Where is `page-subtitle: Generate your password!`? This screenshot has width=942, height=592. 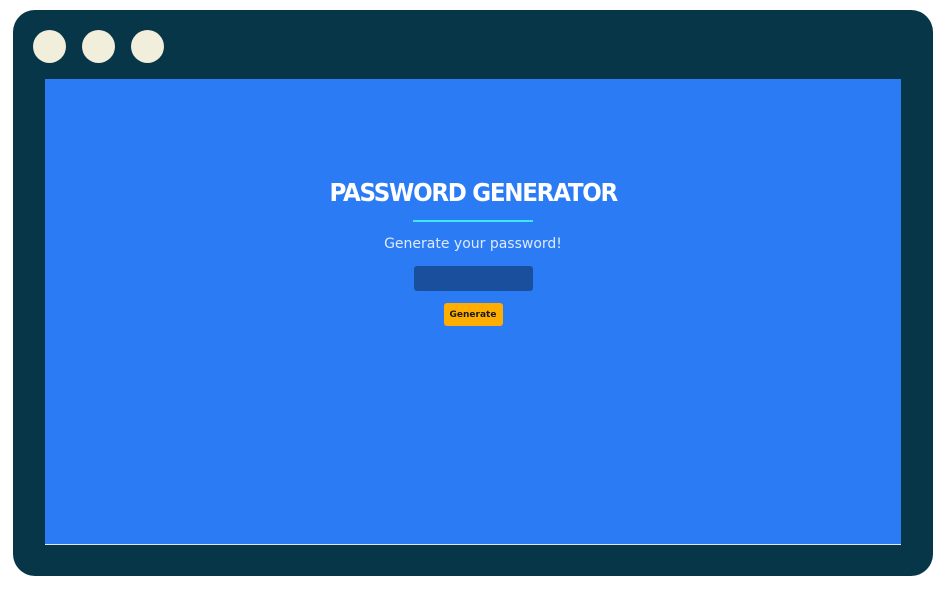 page-subtitle: Generate your password! is located at coordinates (473, 244).